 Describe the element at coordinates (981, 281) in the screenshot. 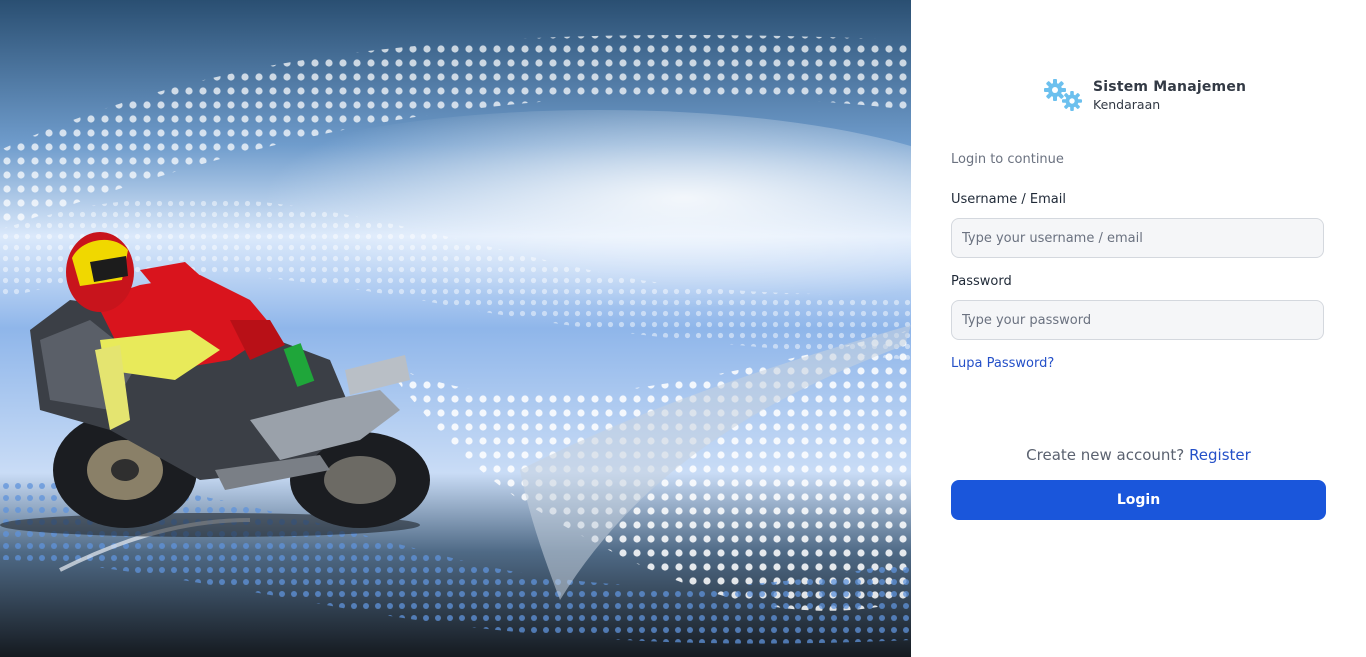

I see `password-label: Password` at that location.